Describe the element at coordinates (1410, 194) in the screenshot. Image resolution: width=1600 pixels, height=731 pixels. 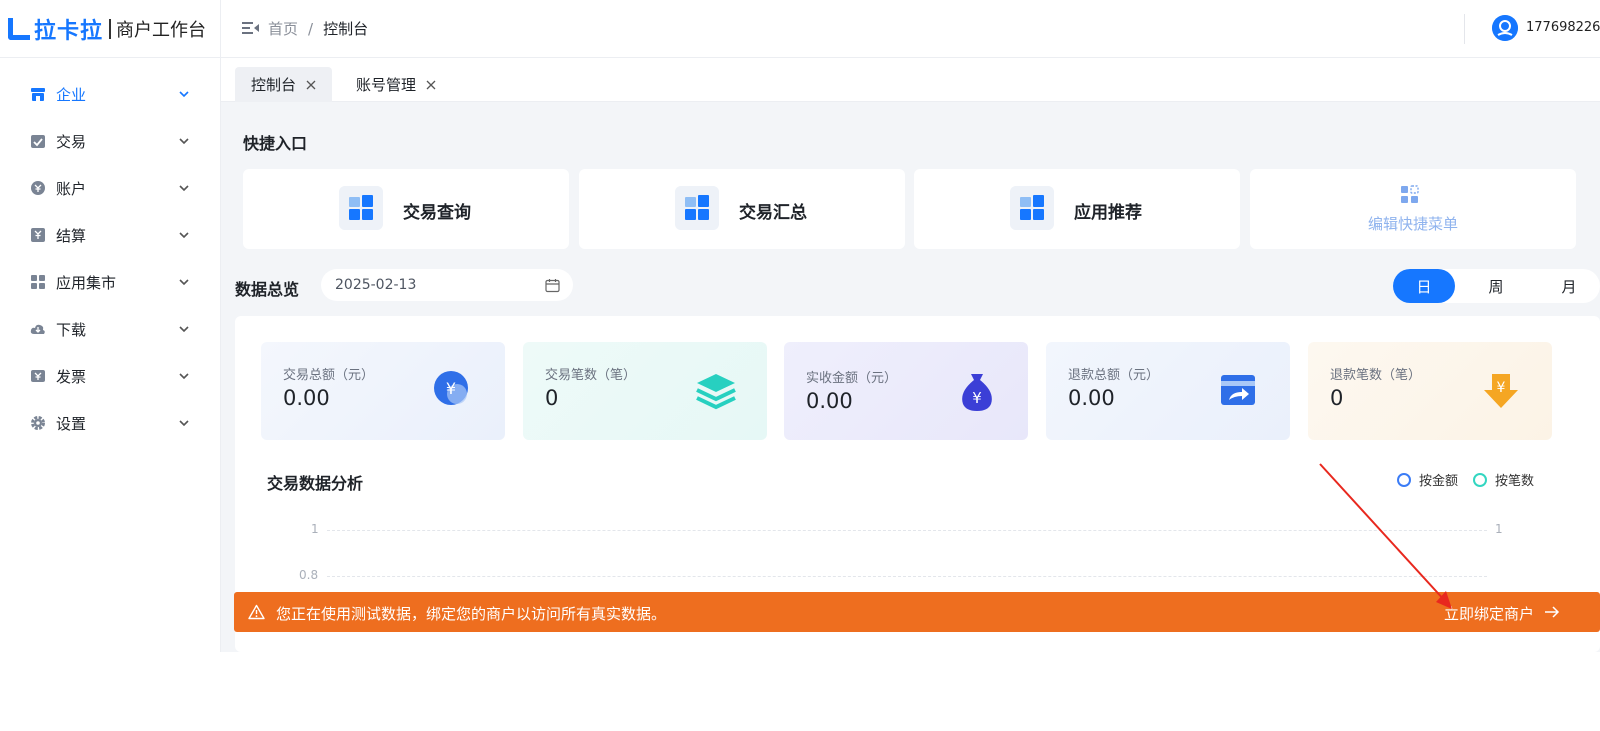
I see `edit-grid-icon` at that location.